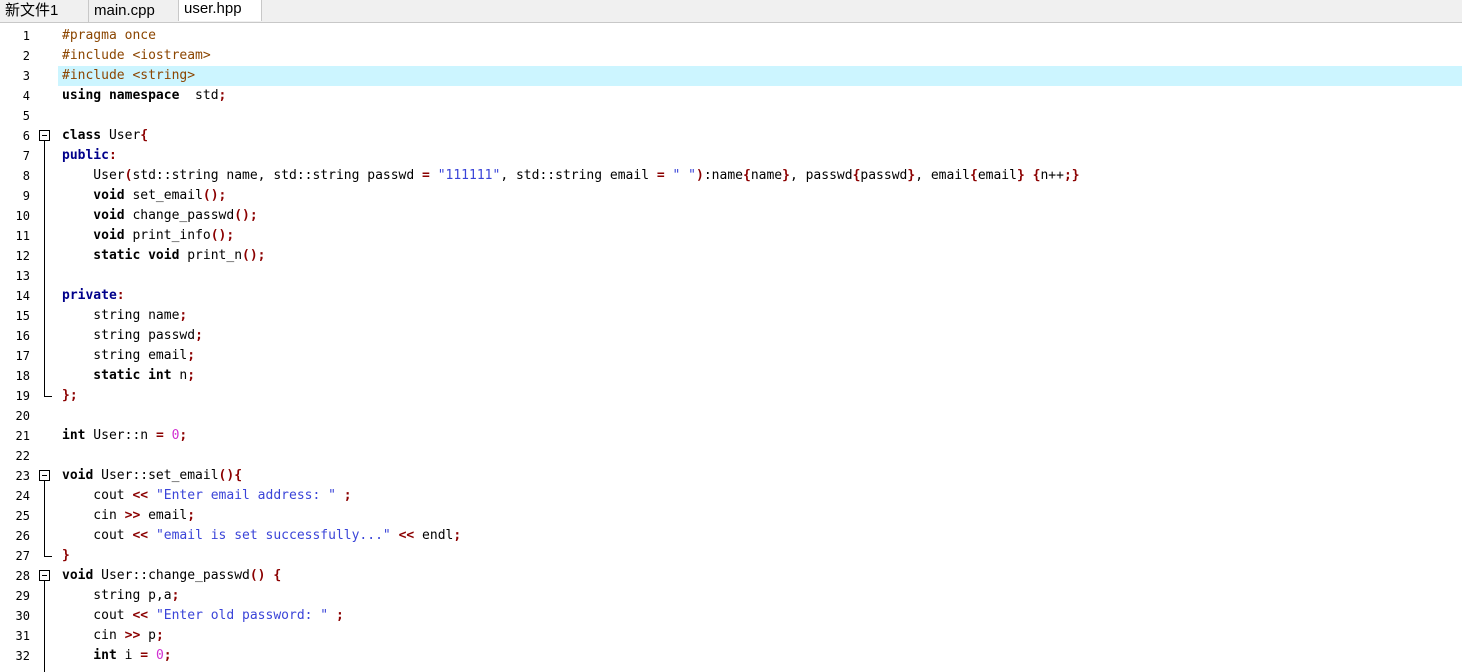  Describe the element at coordinates (257, 575) in the screenshot. I see `code-token: ()` at that location.